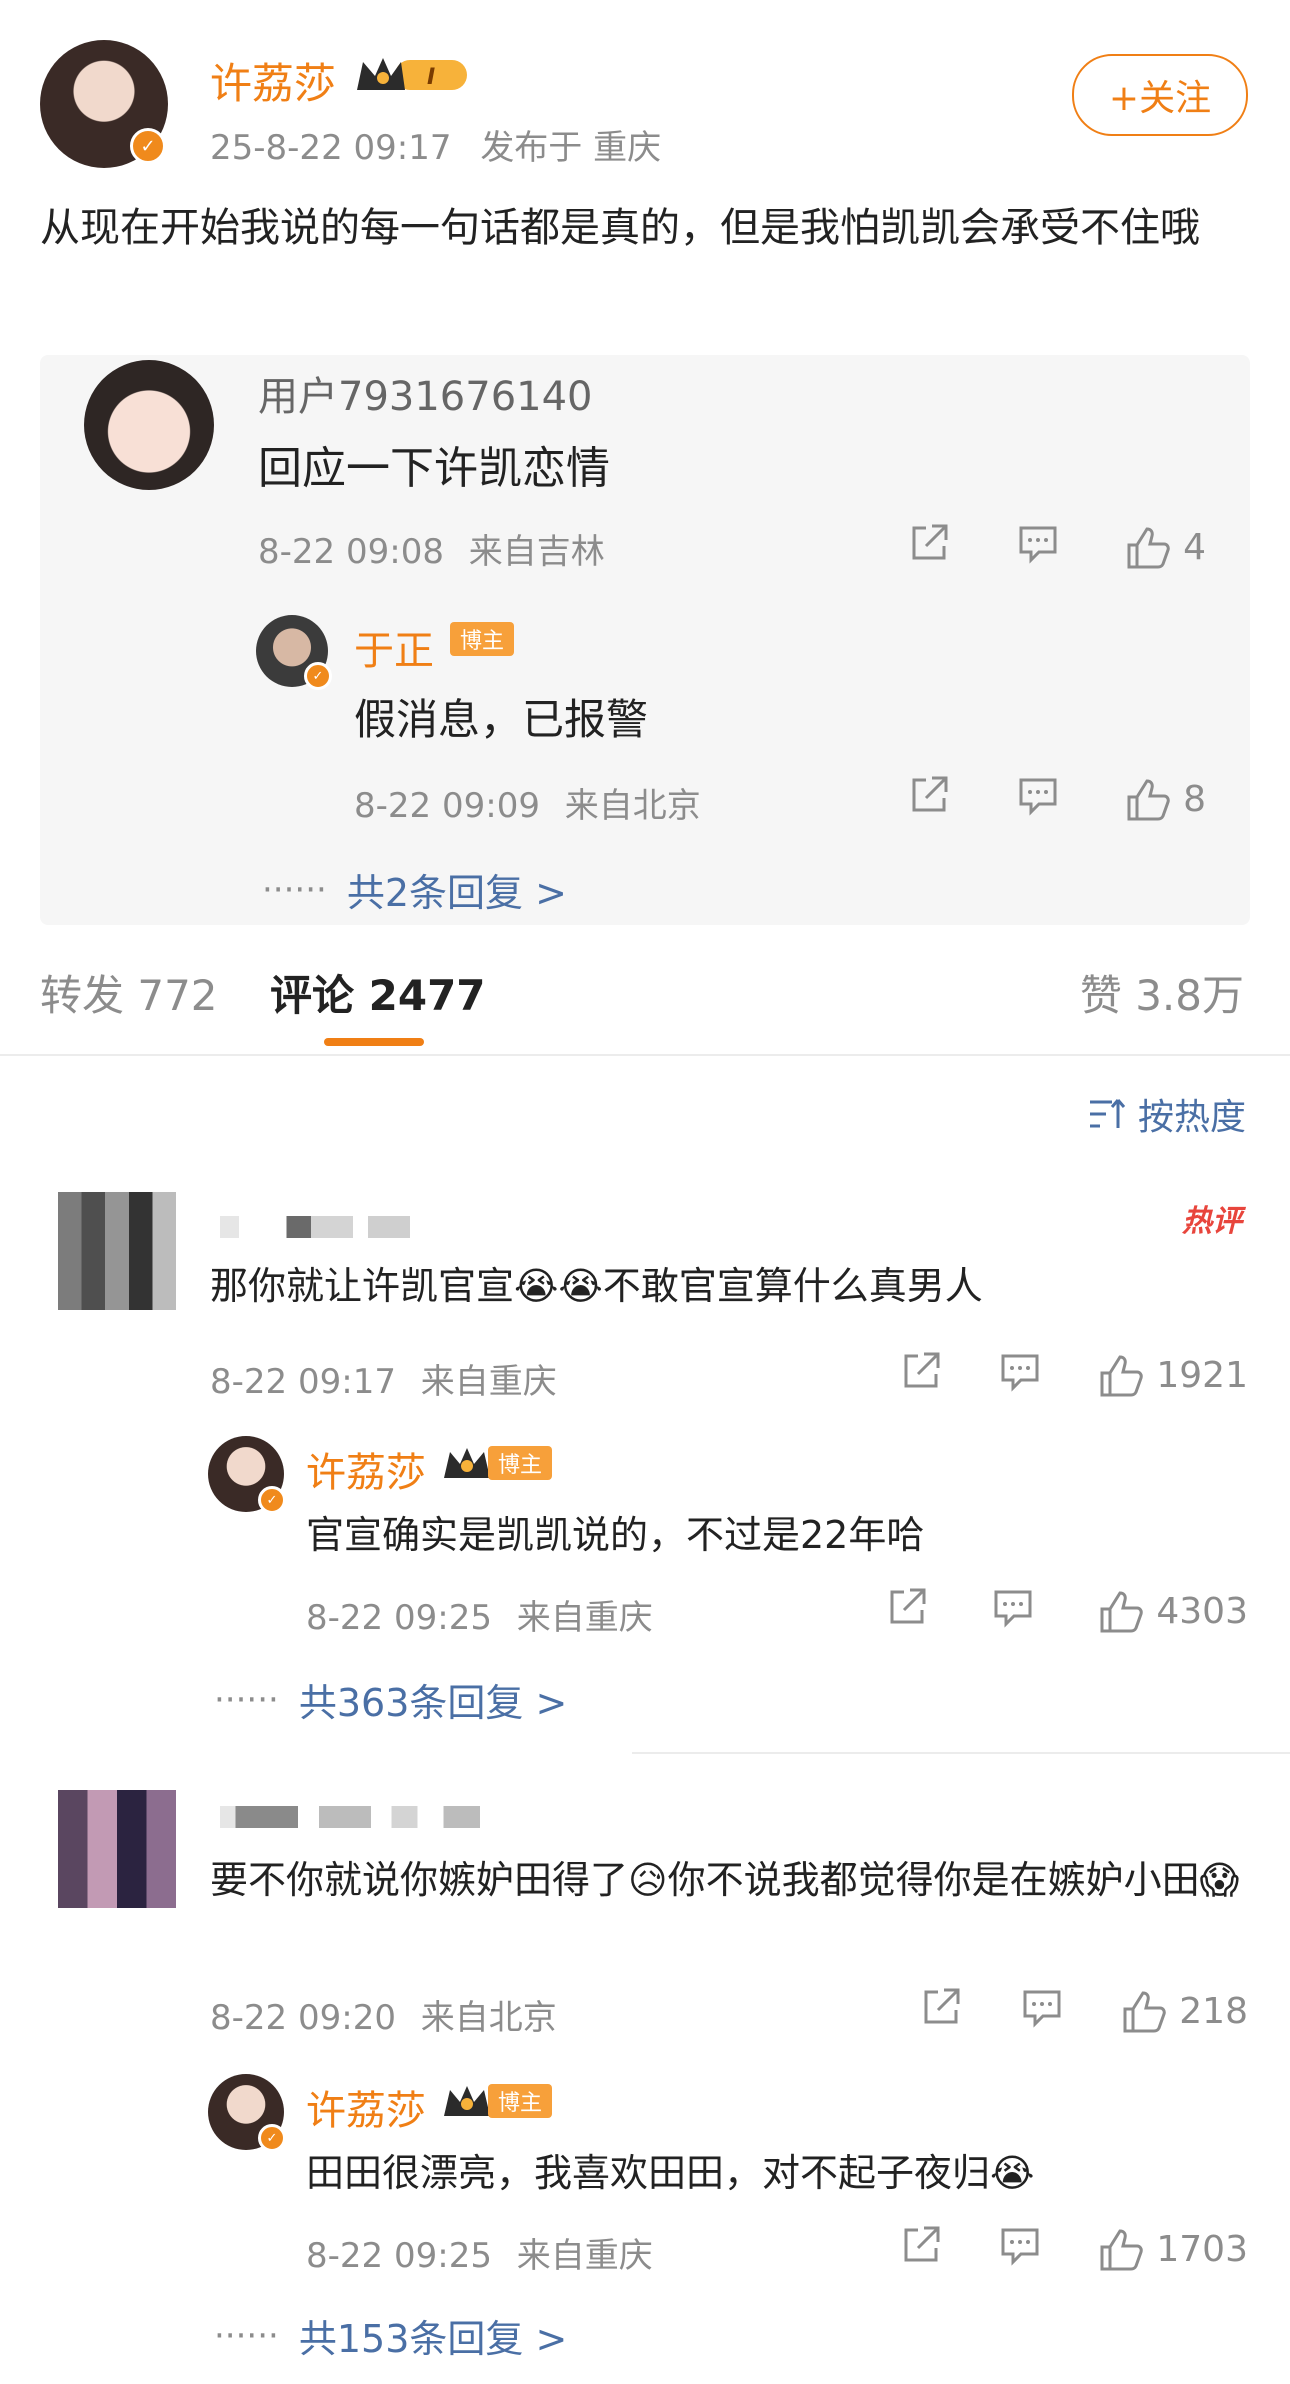  Describe the element at coordinates (294, 889) in the screenshot. I see `ellipsis-icon: ······` at that location.